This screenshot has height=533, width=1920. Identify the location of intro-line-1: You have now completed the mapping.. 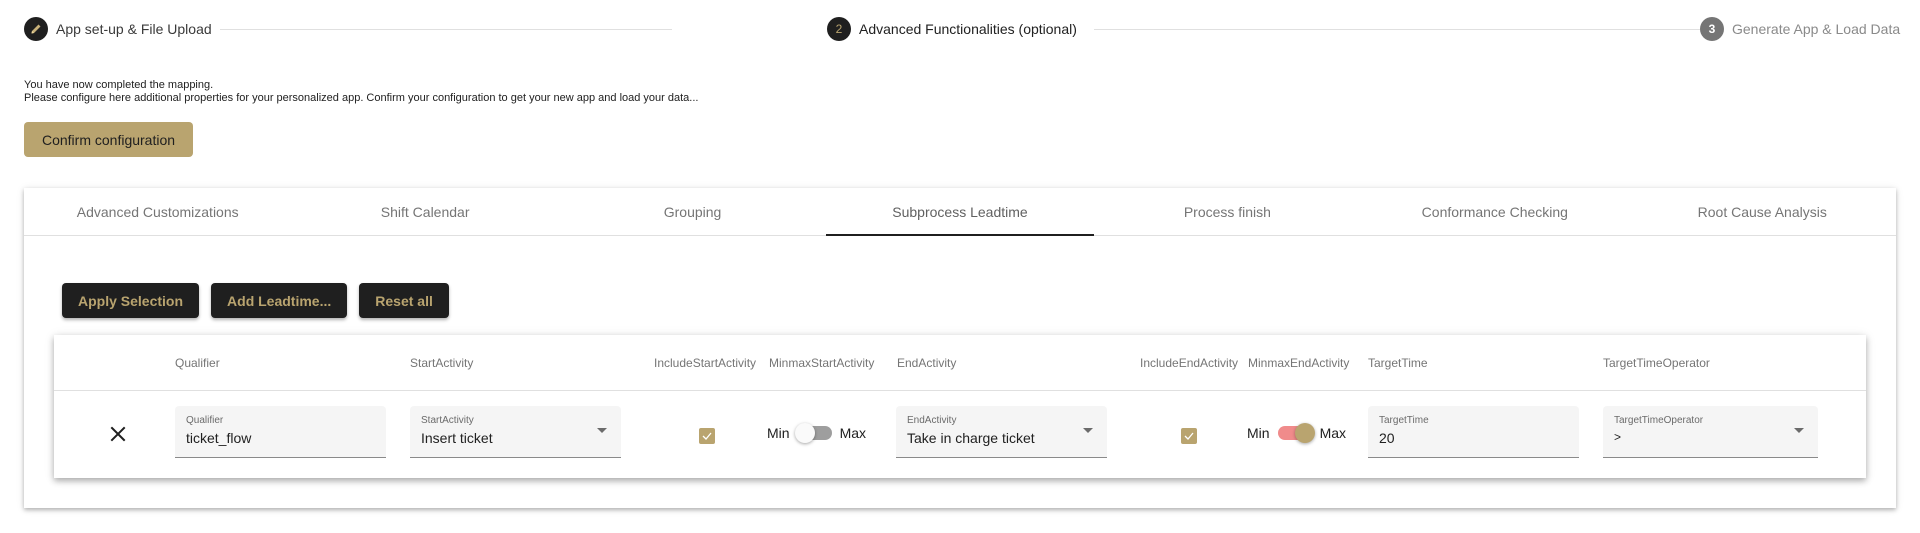
(119, 85).